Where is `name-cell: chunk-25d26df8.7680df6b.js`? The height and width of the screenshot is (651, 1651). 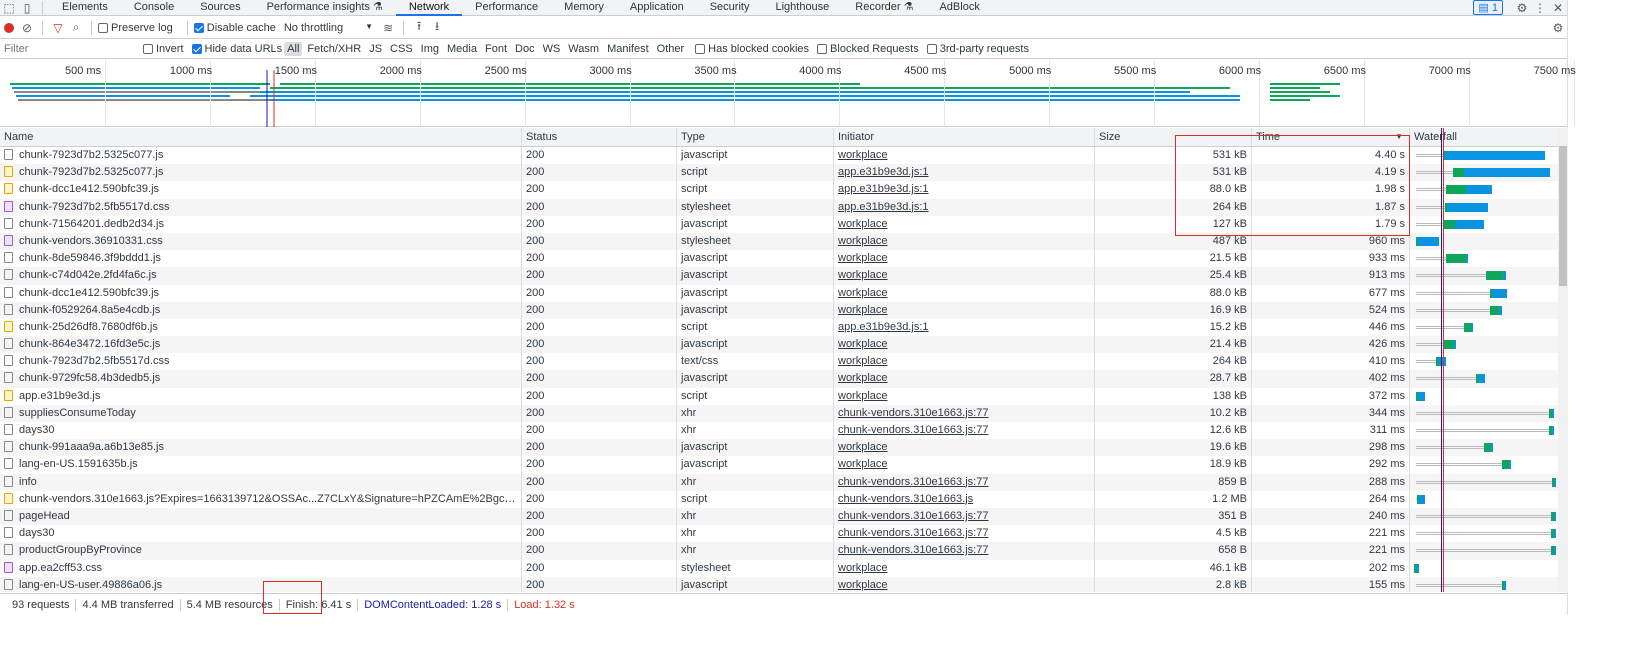 name-cell: chunk-25d26df8.7680df6b.js is located at coordinates (261, 327).